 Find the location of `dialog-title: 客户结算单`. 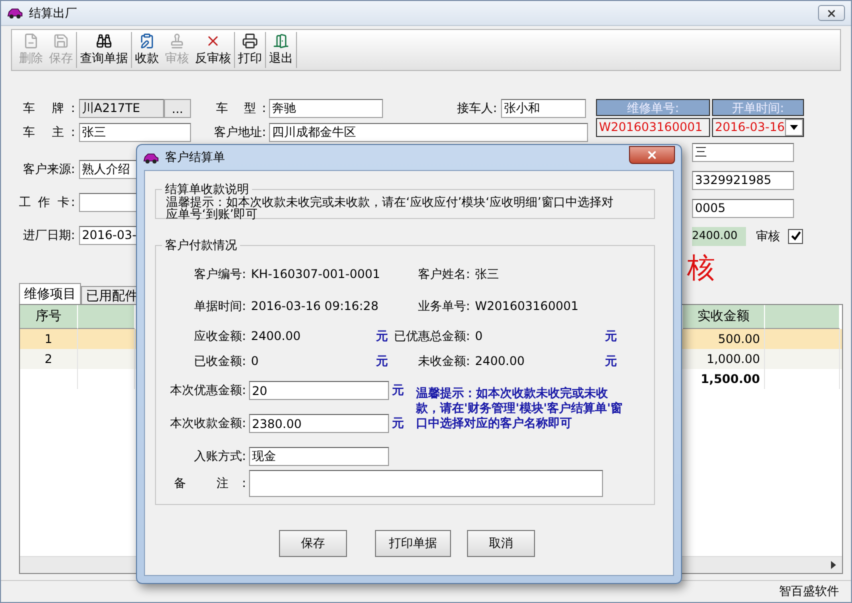

dialog-title: 客户结算单 is located at coordinates (195, 157).